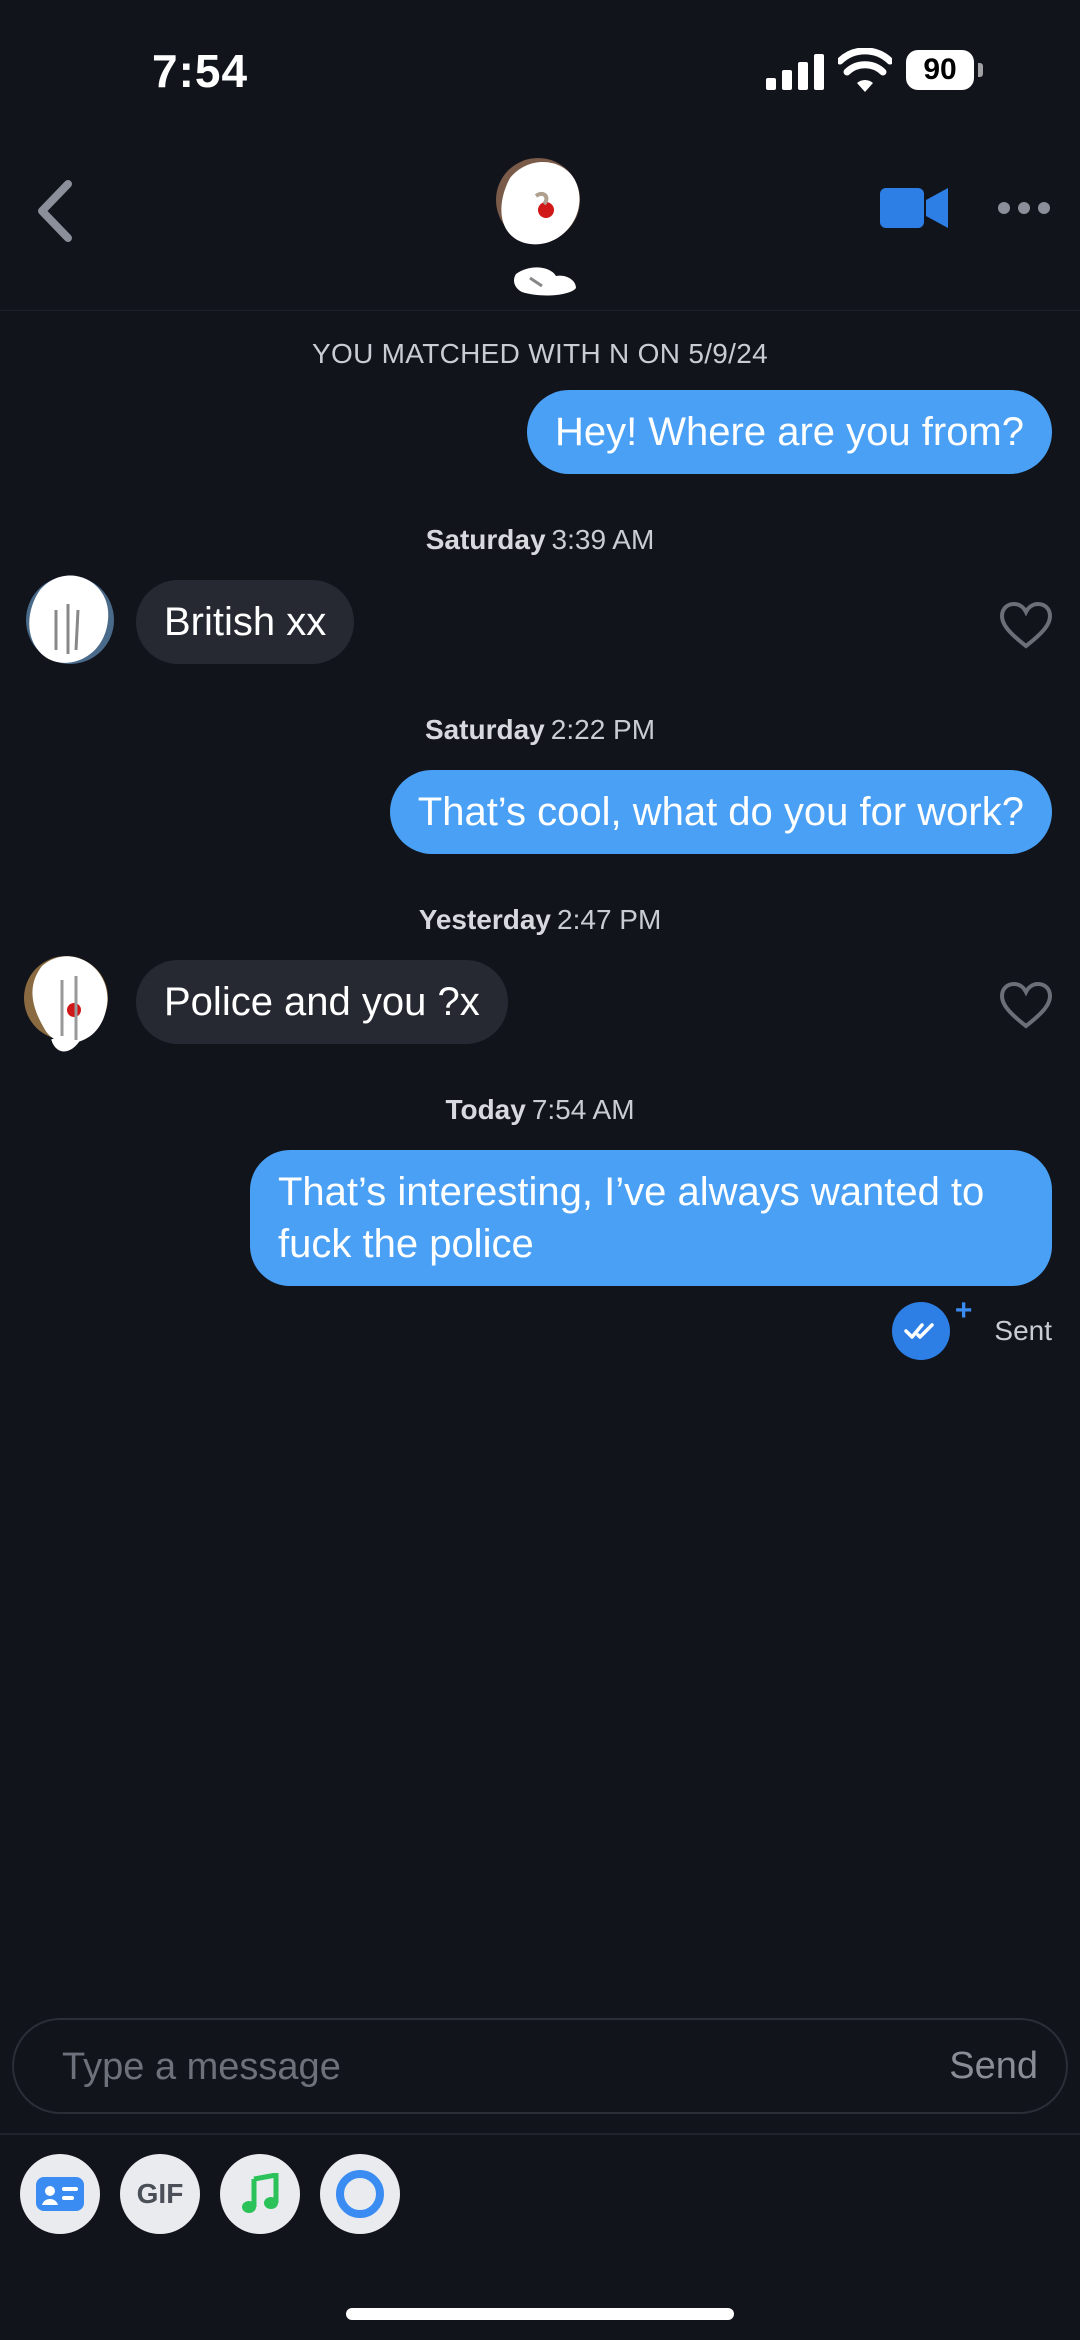 The image size is (1080, 2340). Describe the element at coordinates (540, 203) in the screenshot. I see `match-avatar` at that location.